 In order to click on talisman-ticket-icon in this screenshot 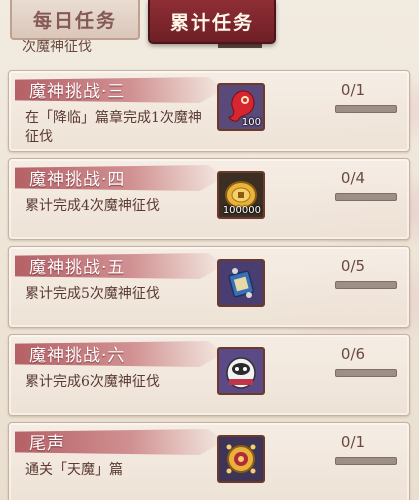, I will do `click(241, 283)`.